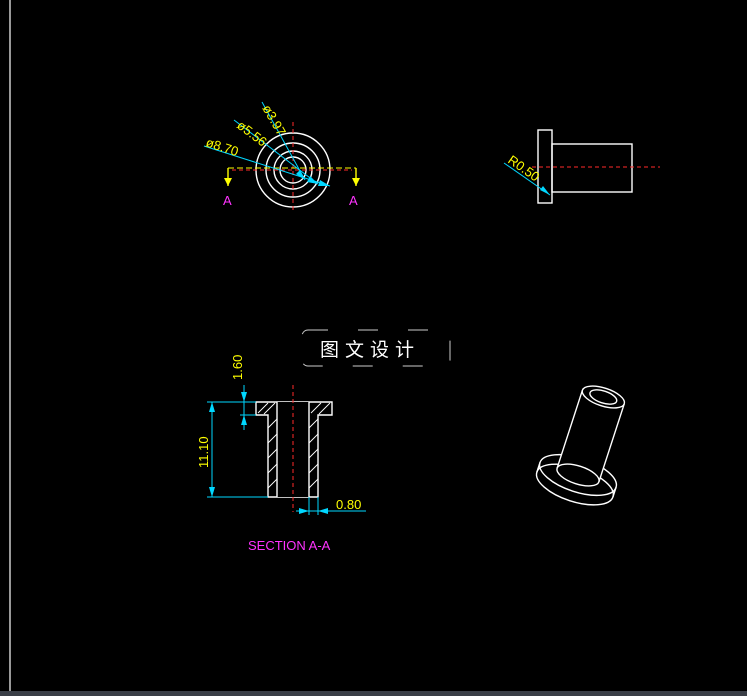 This screenshot has height=696, width=747. Describe the element at coordinates (319, 445) in the screenshot. I see `hatch-right` at that location.